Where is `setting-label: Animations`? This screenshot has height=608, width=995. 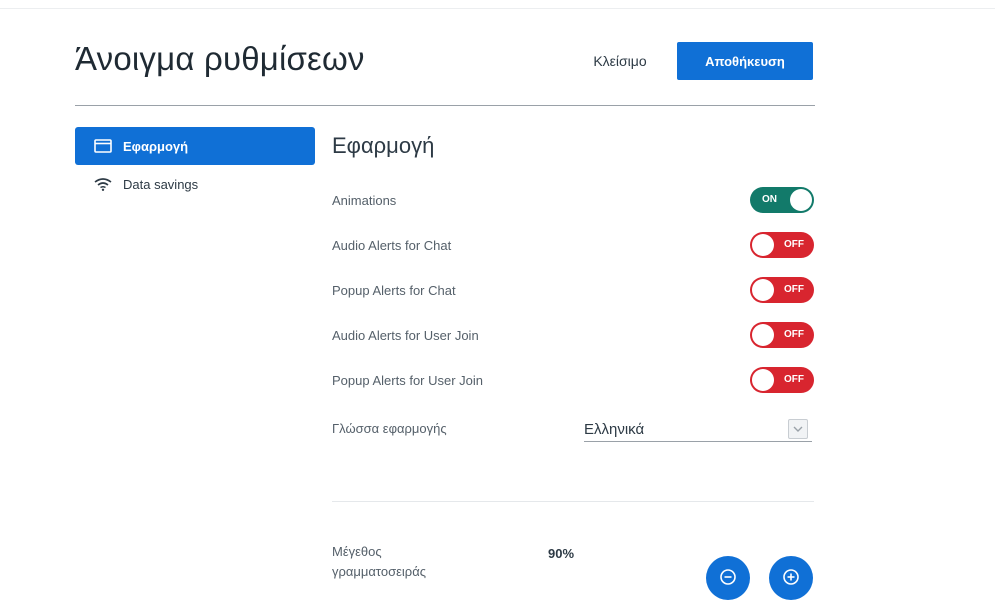
setting-label: Animations is located at coordinates (364, 200).